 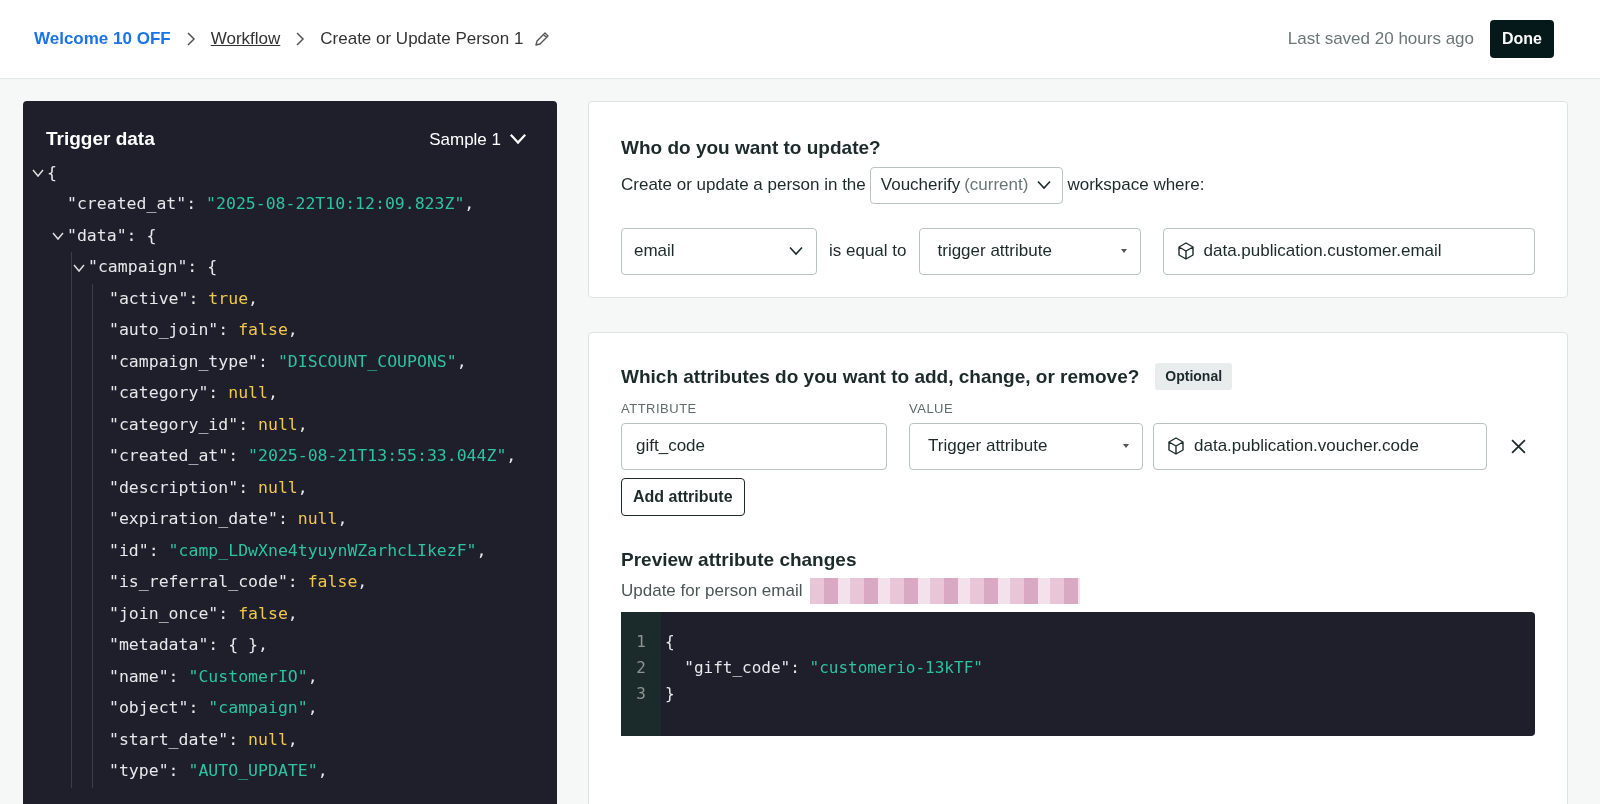 What do you see at coordinates (1029, 251) in the screenshot?
I see `source-dropdown: trigger attribute` at bounding box center [1029, 251].